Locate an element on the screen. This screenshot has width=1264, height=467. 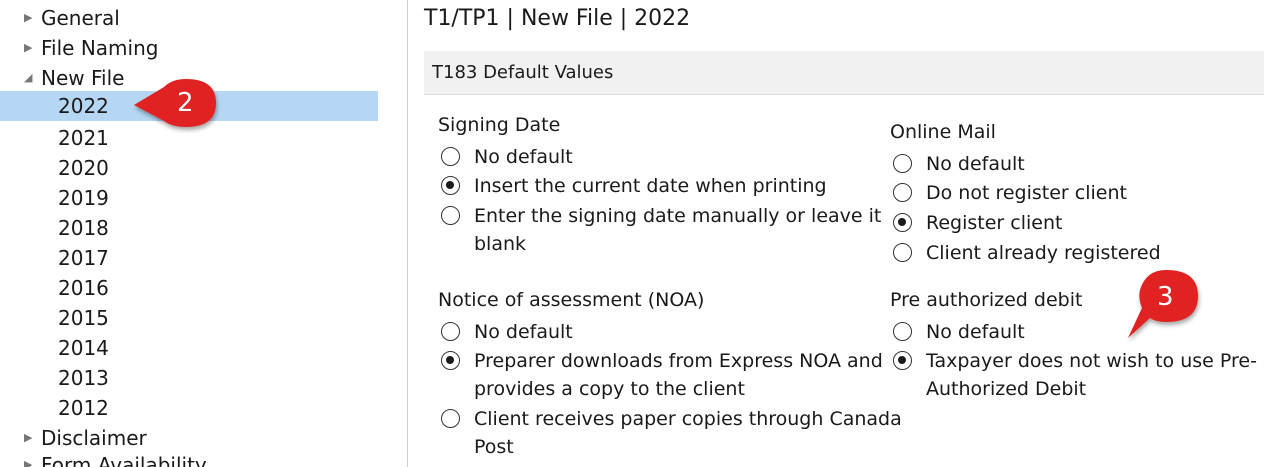
online-mail-option-register: Register client is located at coordinates (977, 223).